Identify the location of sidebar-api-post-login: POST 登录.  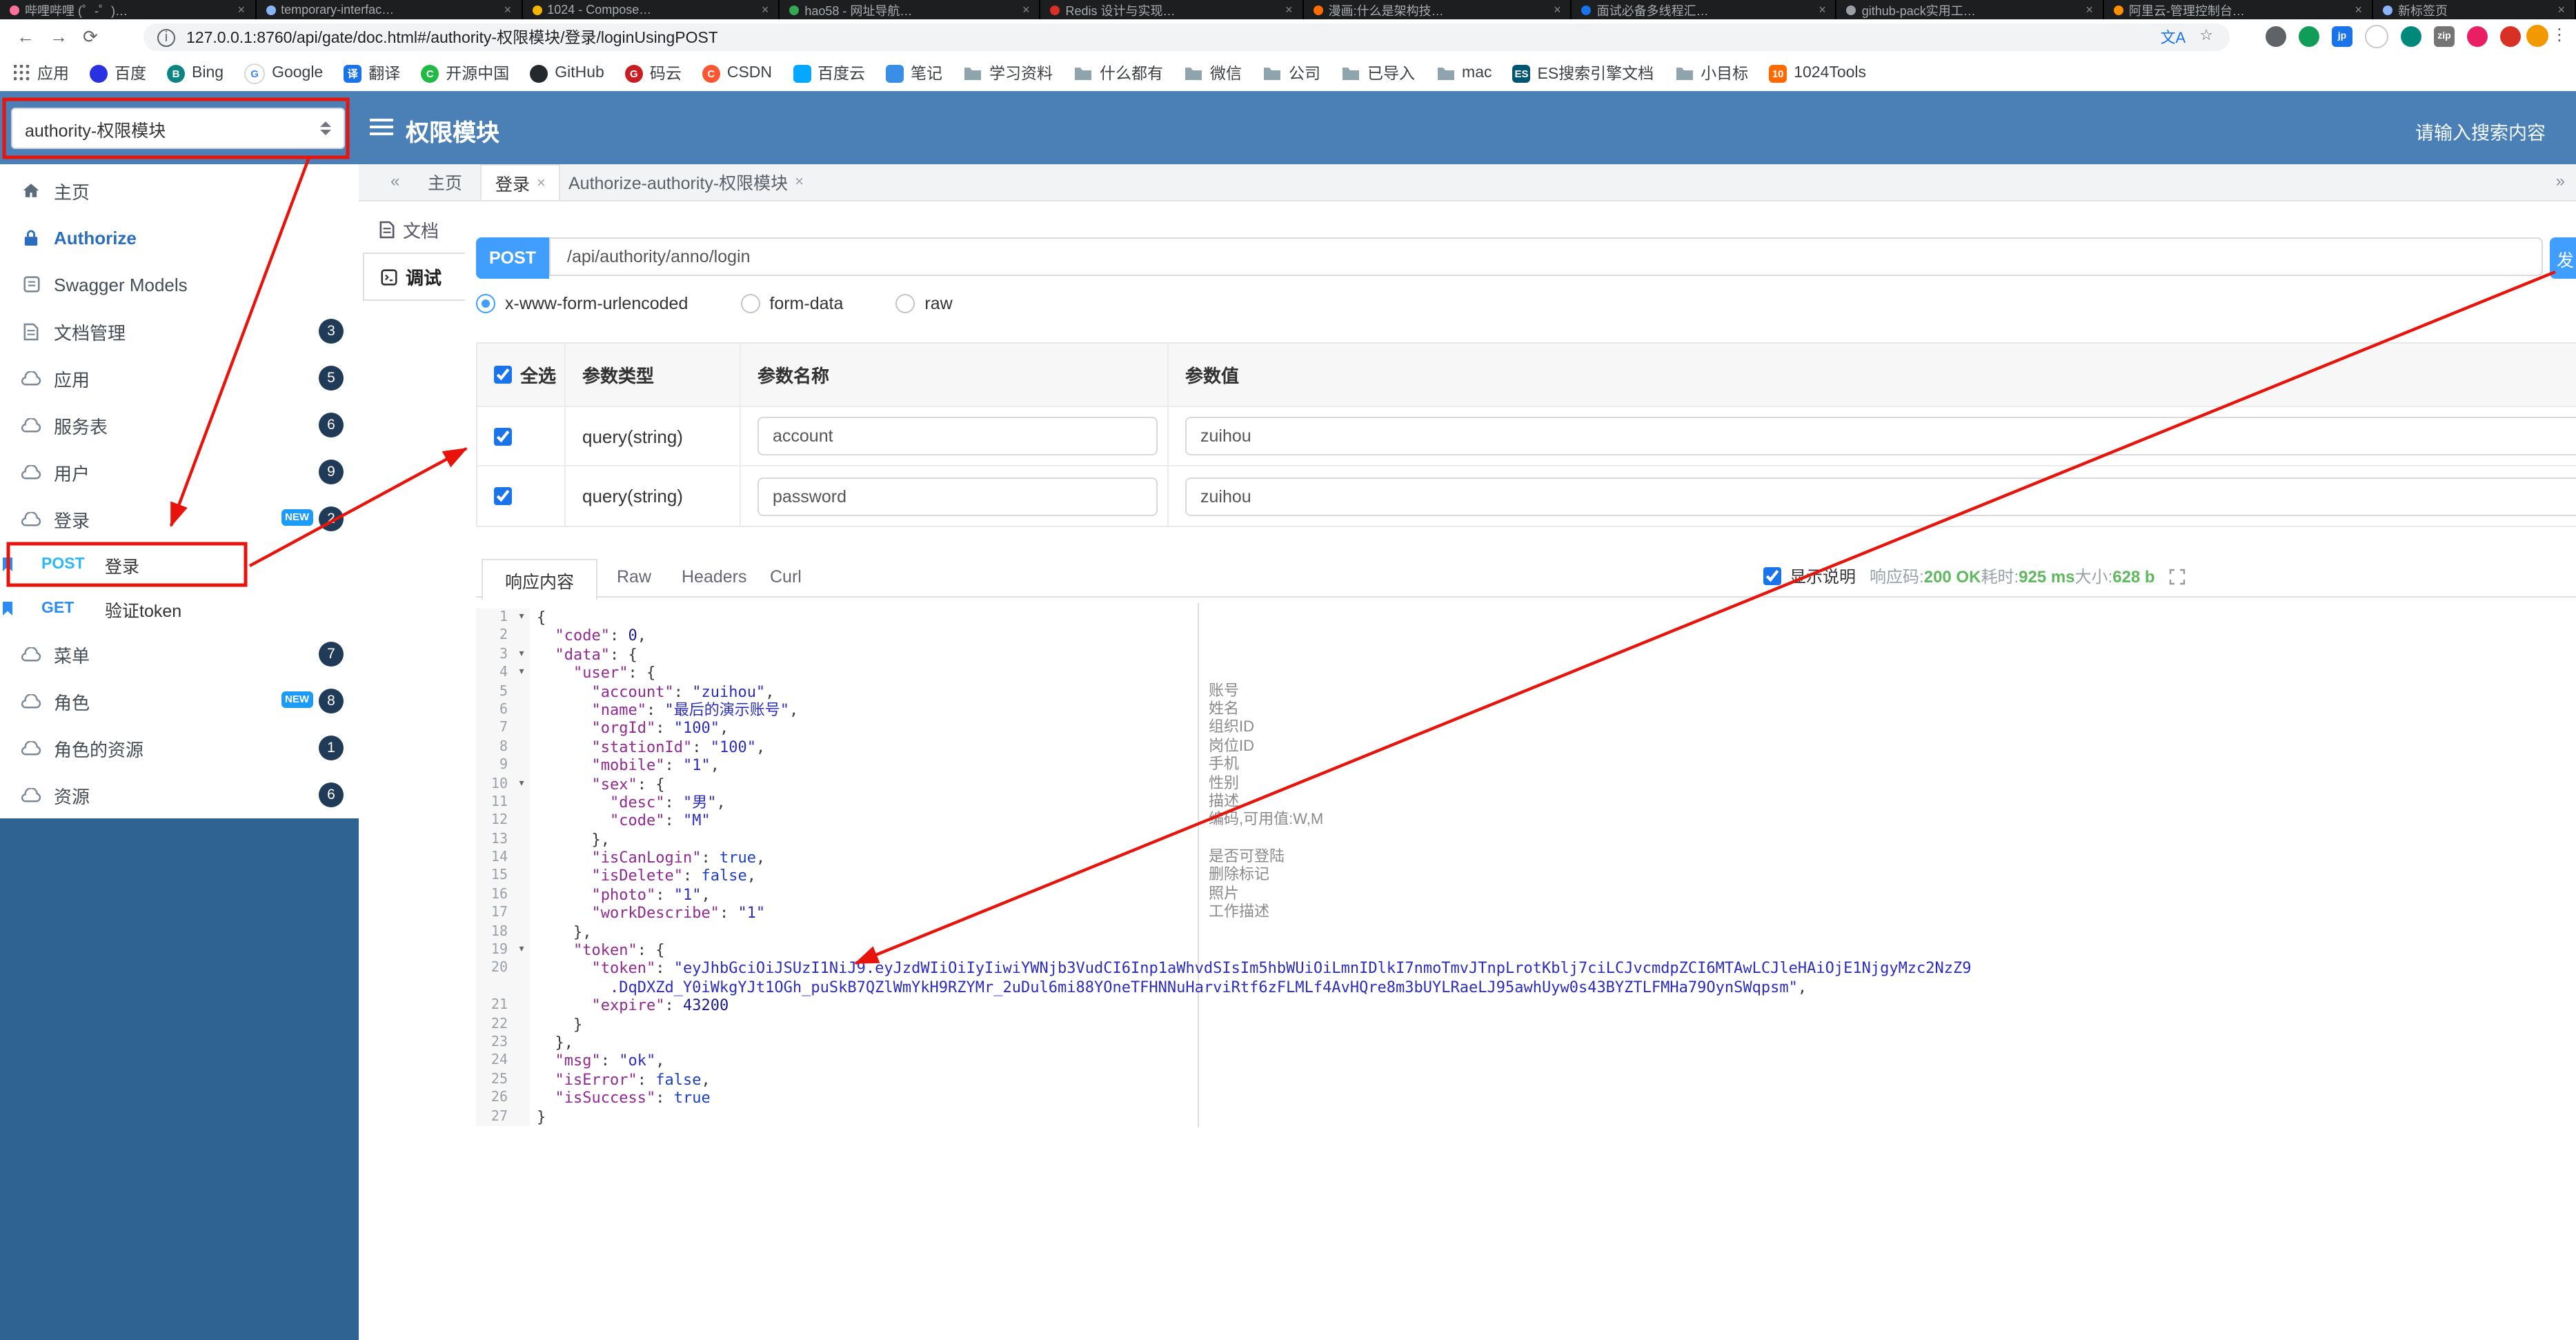
(179, 564).